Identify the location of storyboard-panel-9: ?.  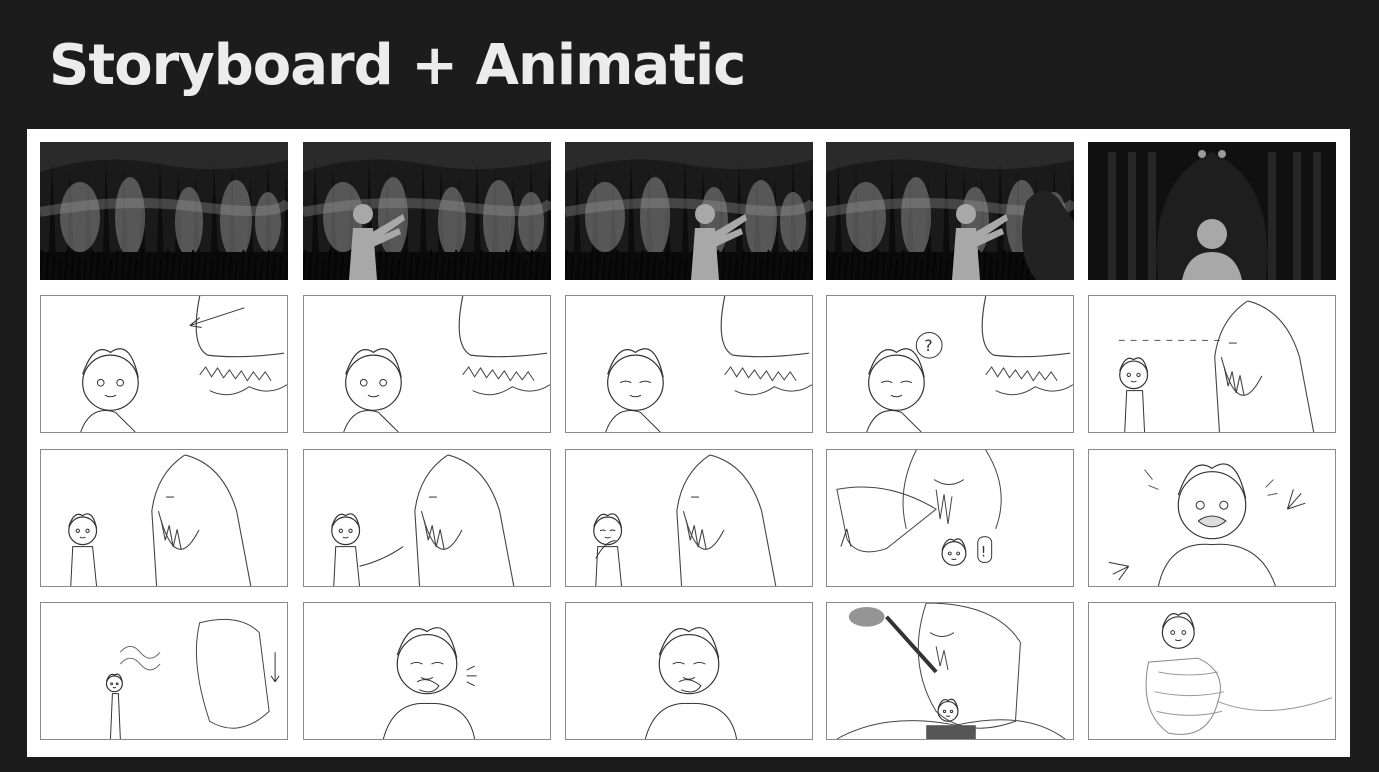
(950, 364).